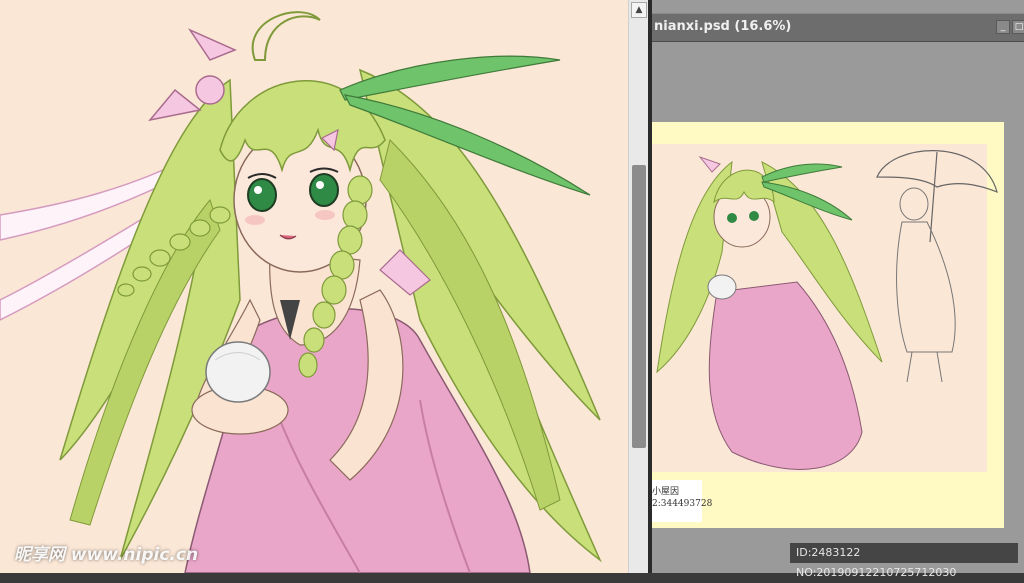 Image resolution: width=1024 pixels, height=583 pixels. I want to click on maximize-icon: □, so click(1019, 27).